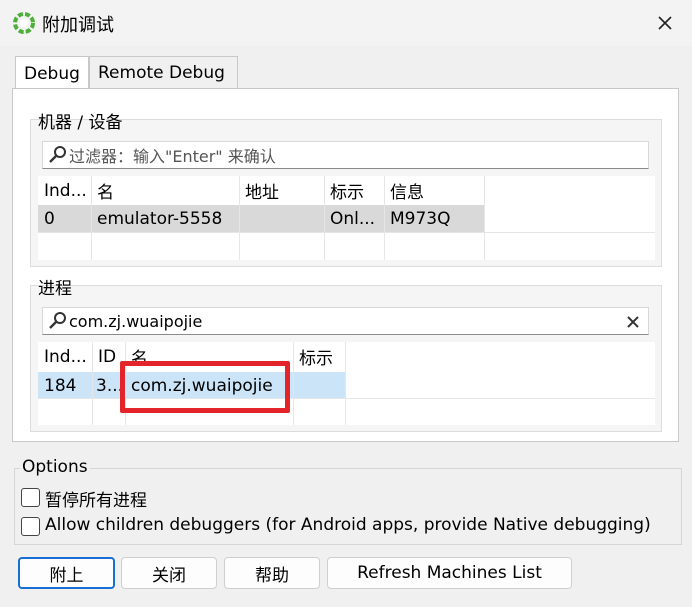 This screenshot has width=692, height=607. I want to click on clear-icon, so click(633, 324).